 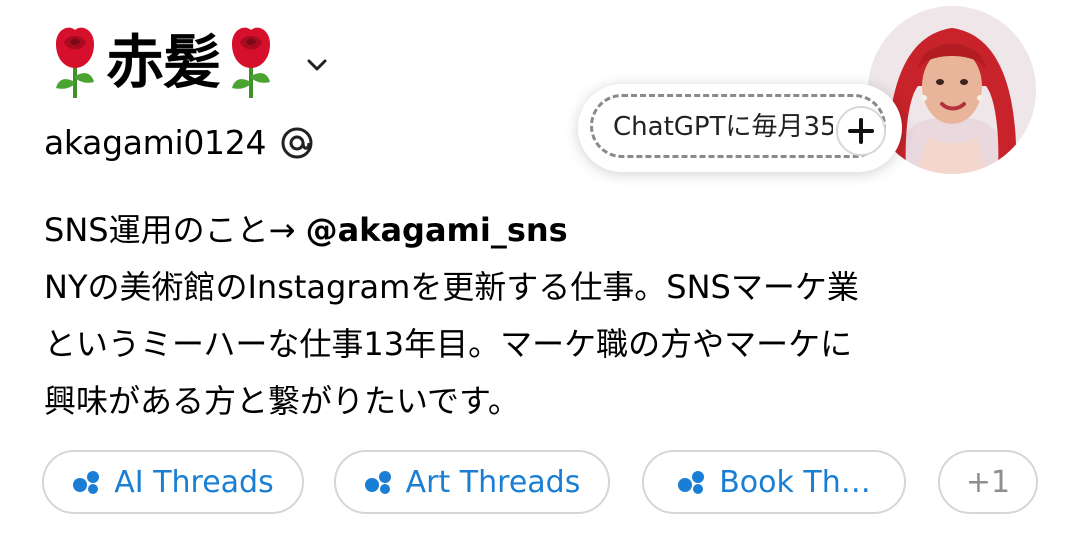 I want to click on note-bubble: ChatGPTに毎月35, so click(x=740, y=128).